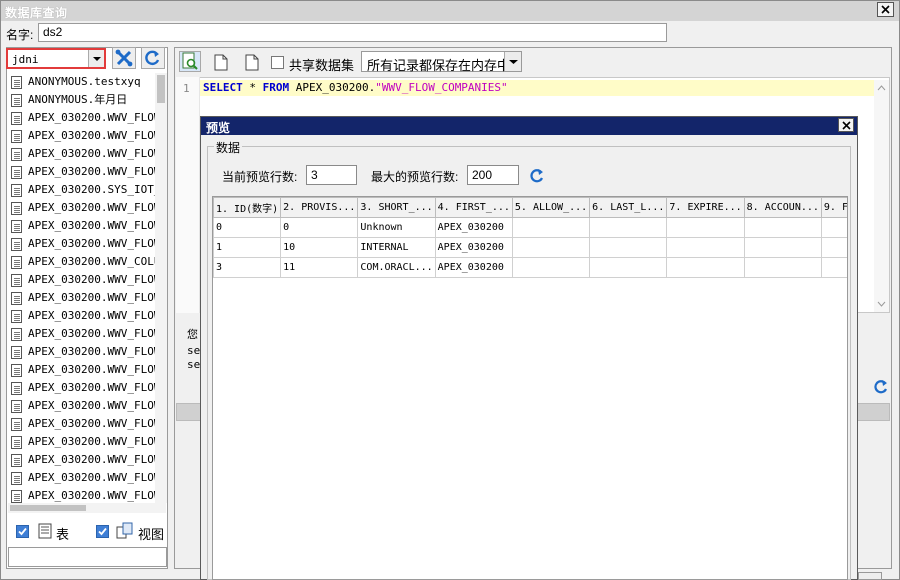 The image size is (900, 580). Describe the element at coordinates (97, 243) in the screenshot. I see `tree-item-label: APEX_030200.WWV_FLOW_I` at that location.